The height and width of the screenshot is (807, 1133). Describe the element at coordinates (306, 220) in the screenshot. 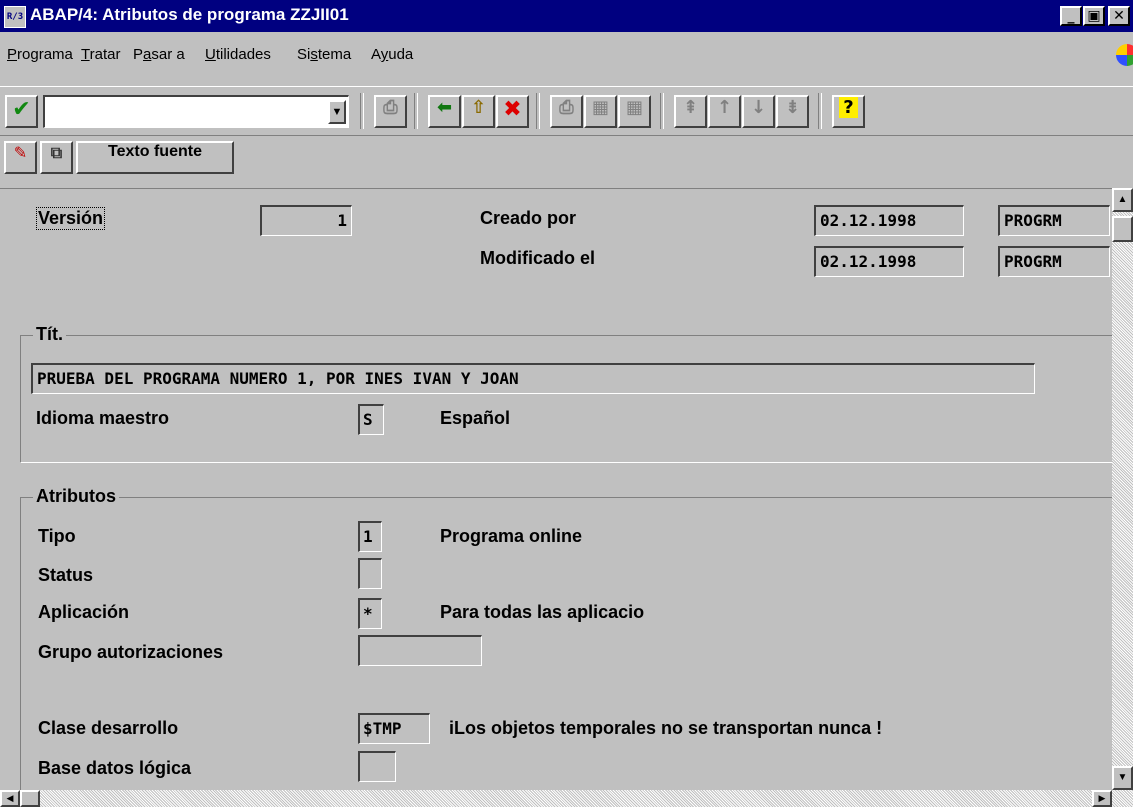

I see `version-field: 1` at that location.